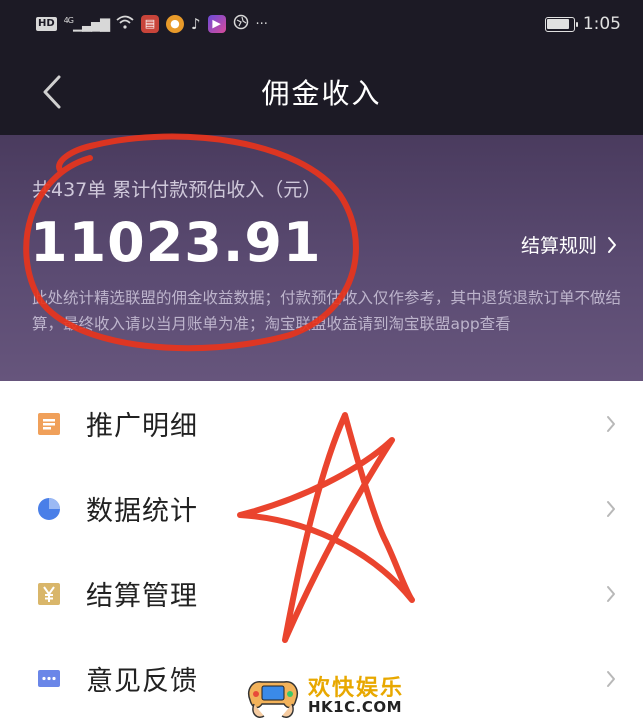 The image size is (643, 728). What do you see at coordinates (86, 24) in the screenshot?
I see `signal-icon: 4G▁▃▅▇` at bounding box center [86, 24].